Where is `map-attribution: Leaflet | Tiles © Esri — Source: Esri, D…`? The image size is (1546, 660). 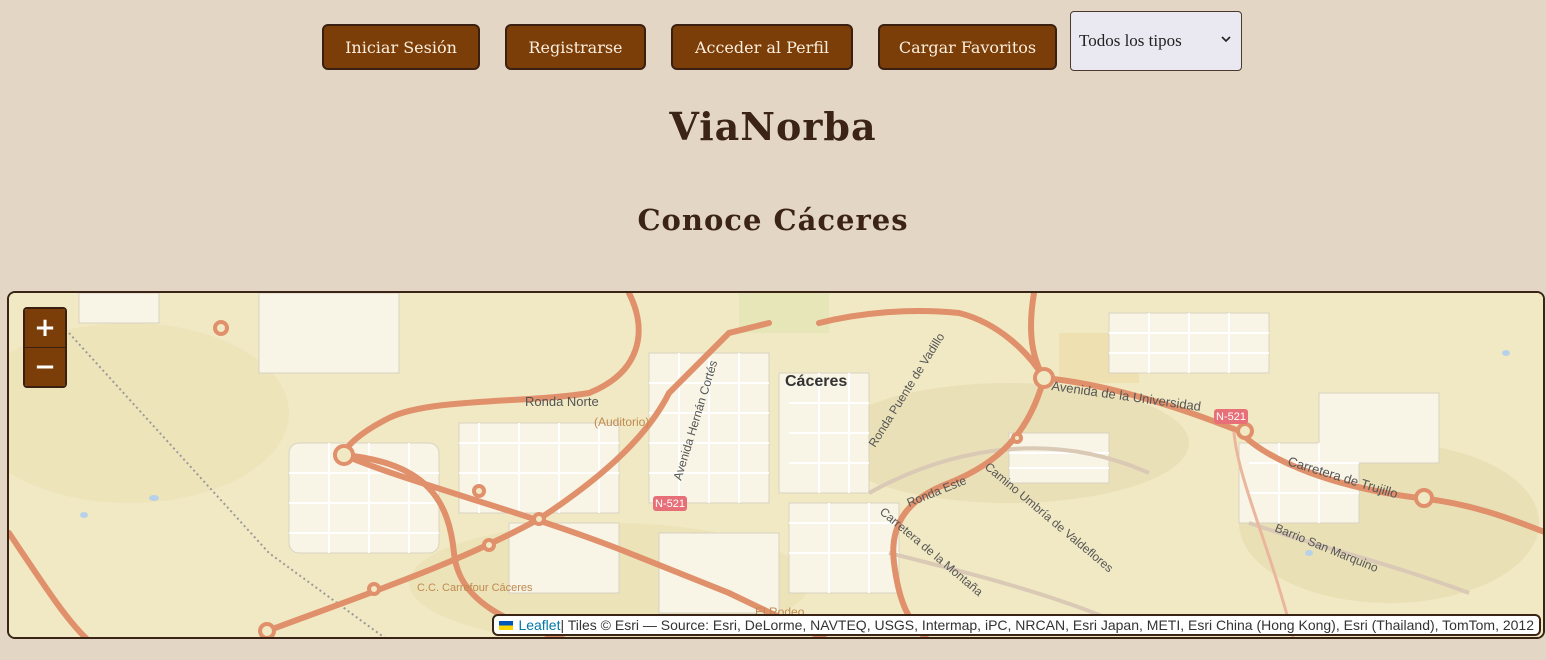
map-attribution: Leaflet | Tiles © Esri — Source: Esri, D… is located at coordinates (1016, 625).